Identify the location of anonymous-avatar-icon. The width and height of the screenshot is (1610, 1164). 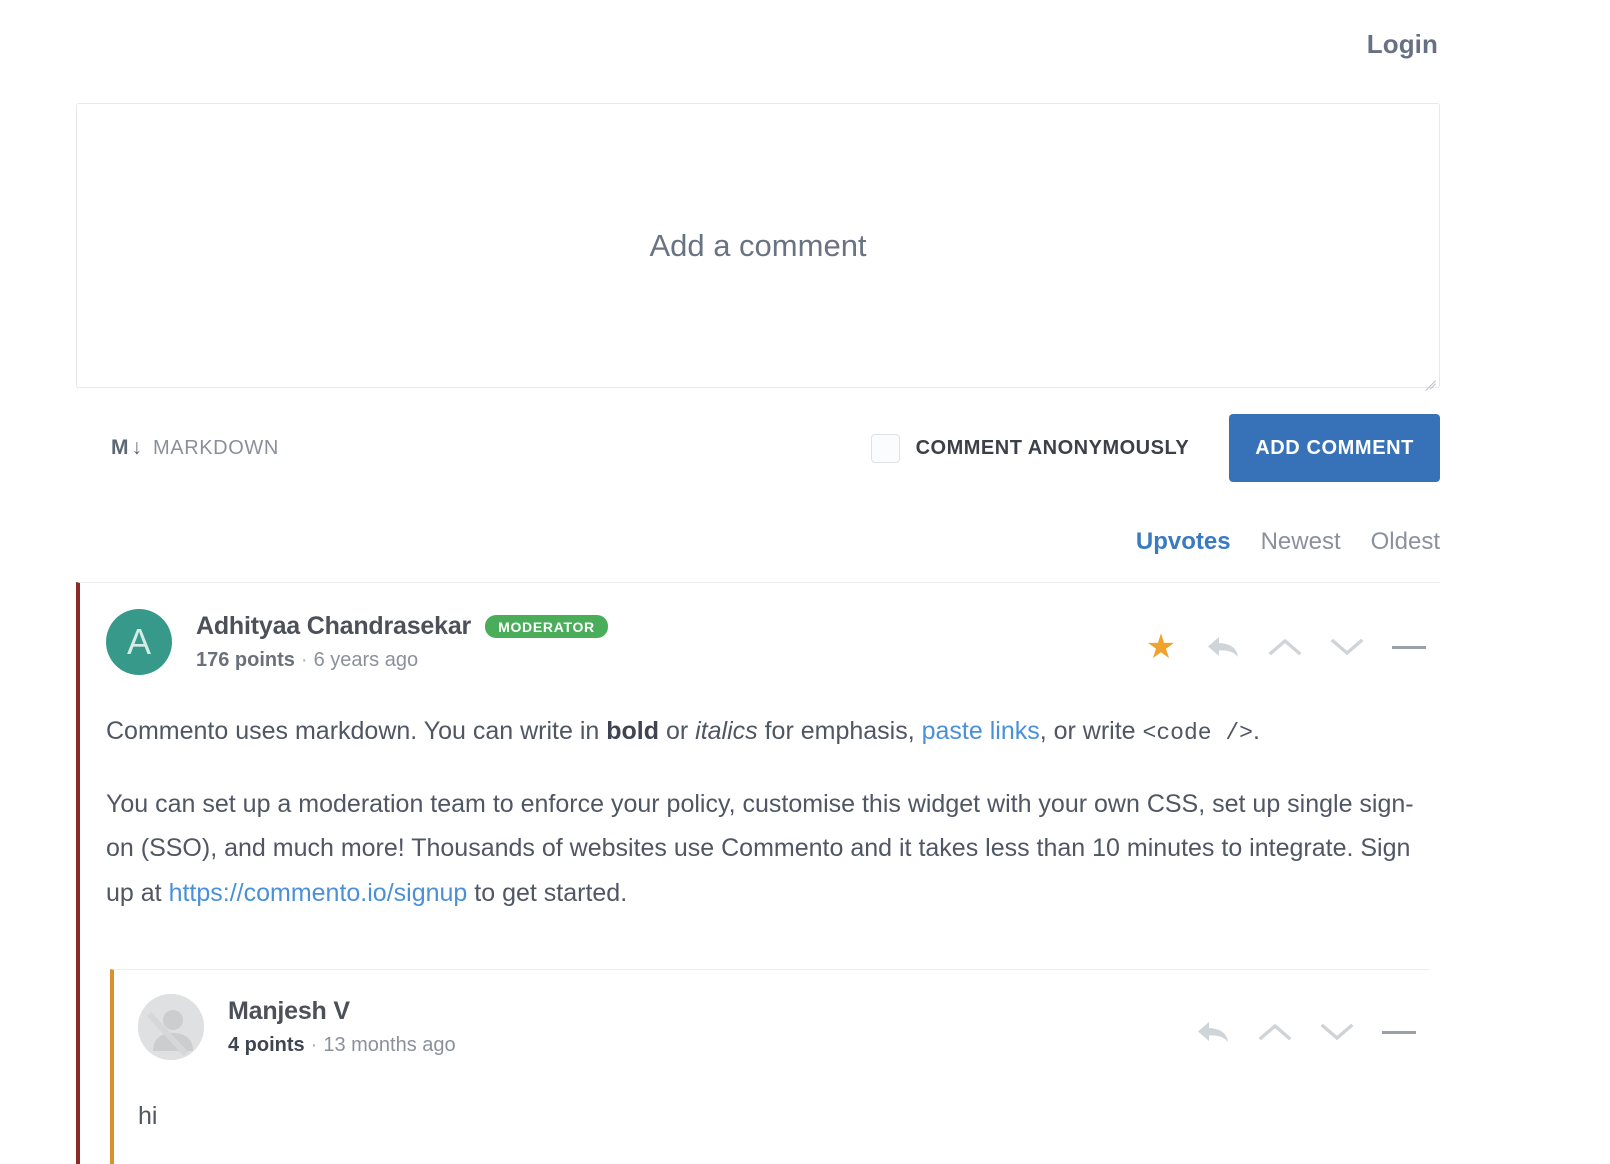
(171, 1027).